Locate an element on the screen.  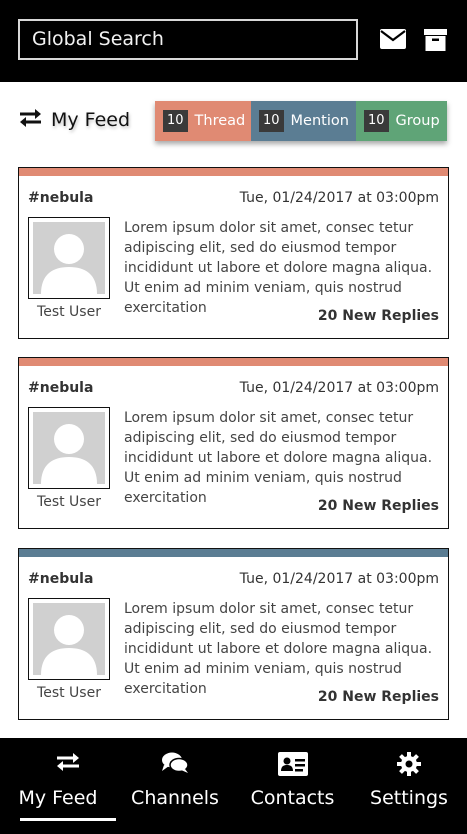
bottom-navigation: My Feed Channels Contacts Settings is located at coordinates (233, 786).